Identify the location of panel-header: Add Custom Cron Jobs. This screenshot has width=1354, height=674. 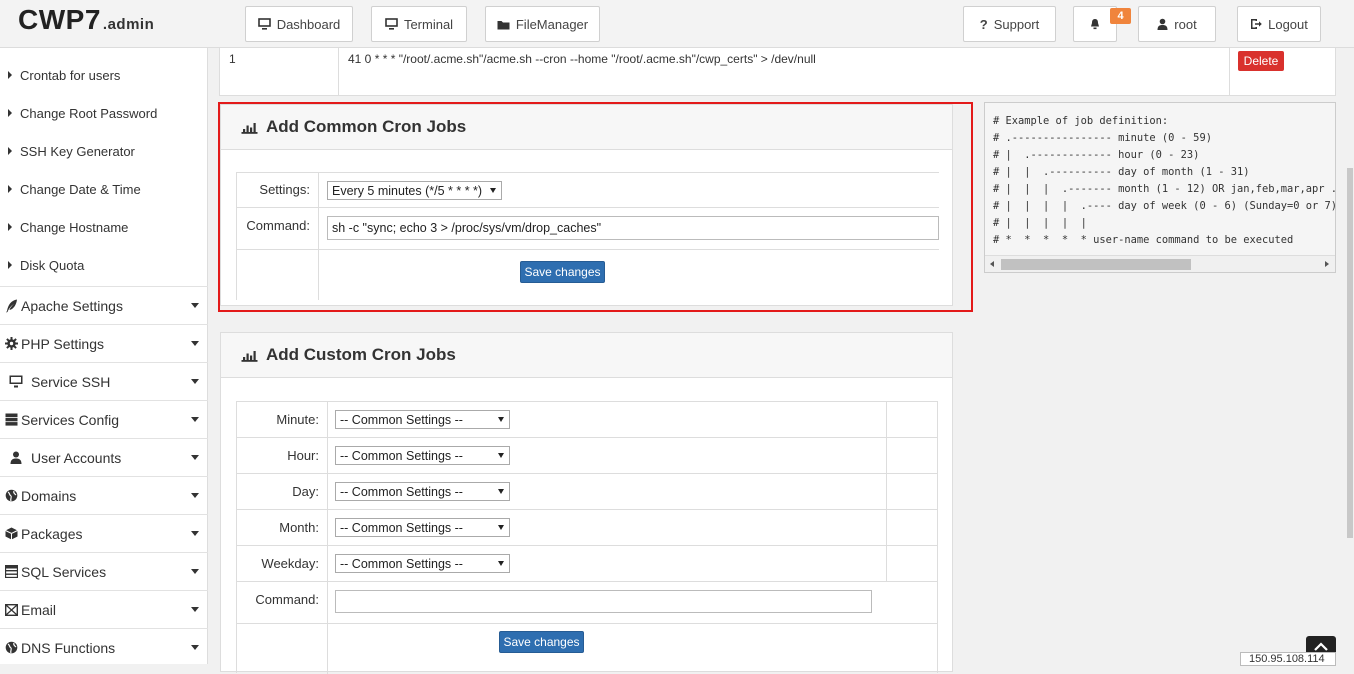
(586, 355).